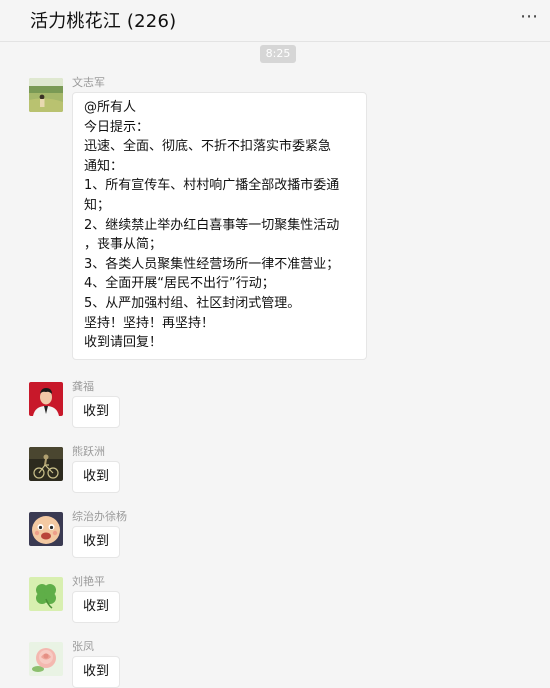 Image resolution: width=550 pixels, height=688 pixels. Describe the element at coordinates (110, 107) in the screenshot. I see `message-line: @所有人` at that location.